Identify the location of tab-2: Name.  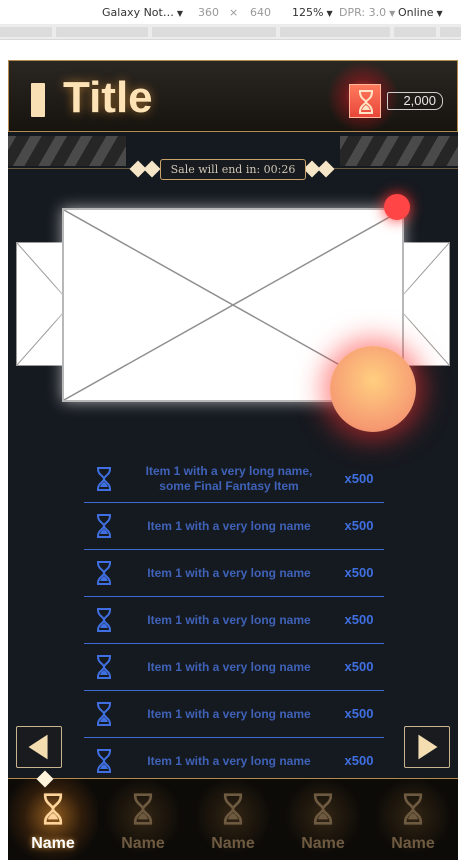
(143, 819).